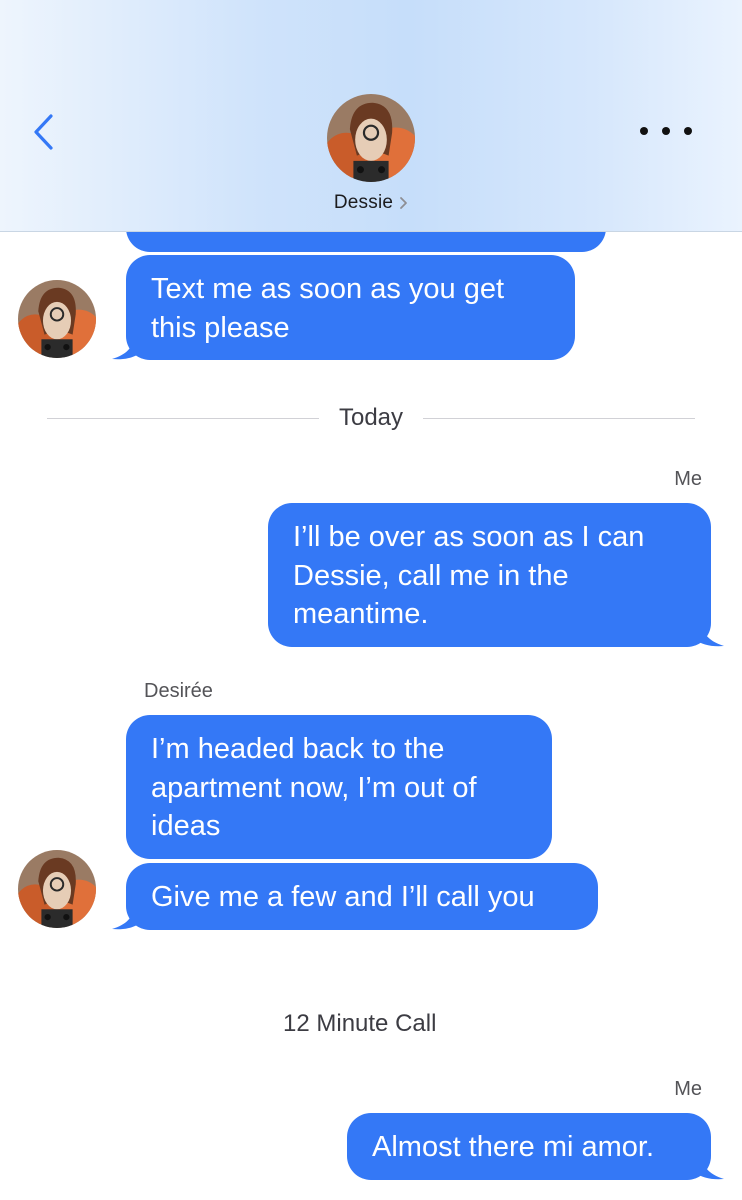  Describe the element at coordinates (404, 203) in the screenshot. I see `chevron-right-icon` at that location.